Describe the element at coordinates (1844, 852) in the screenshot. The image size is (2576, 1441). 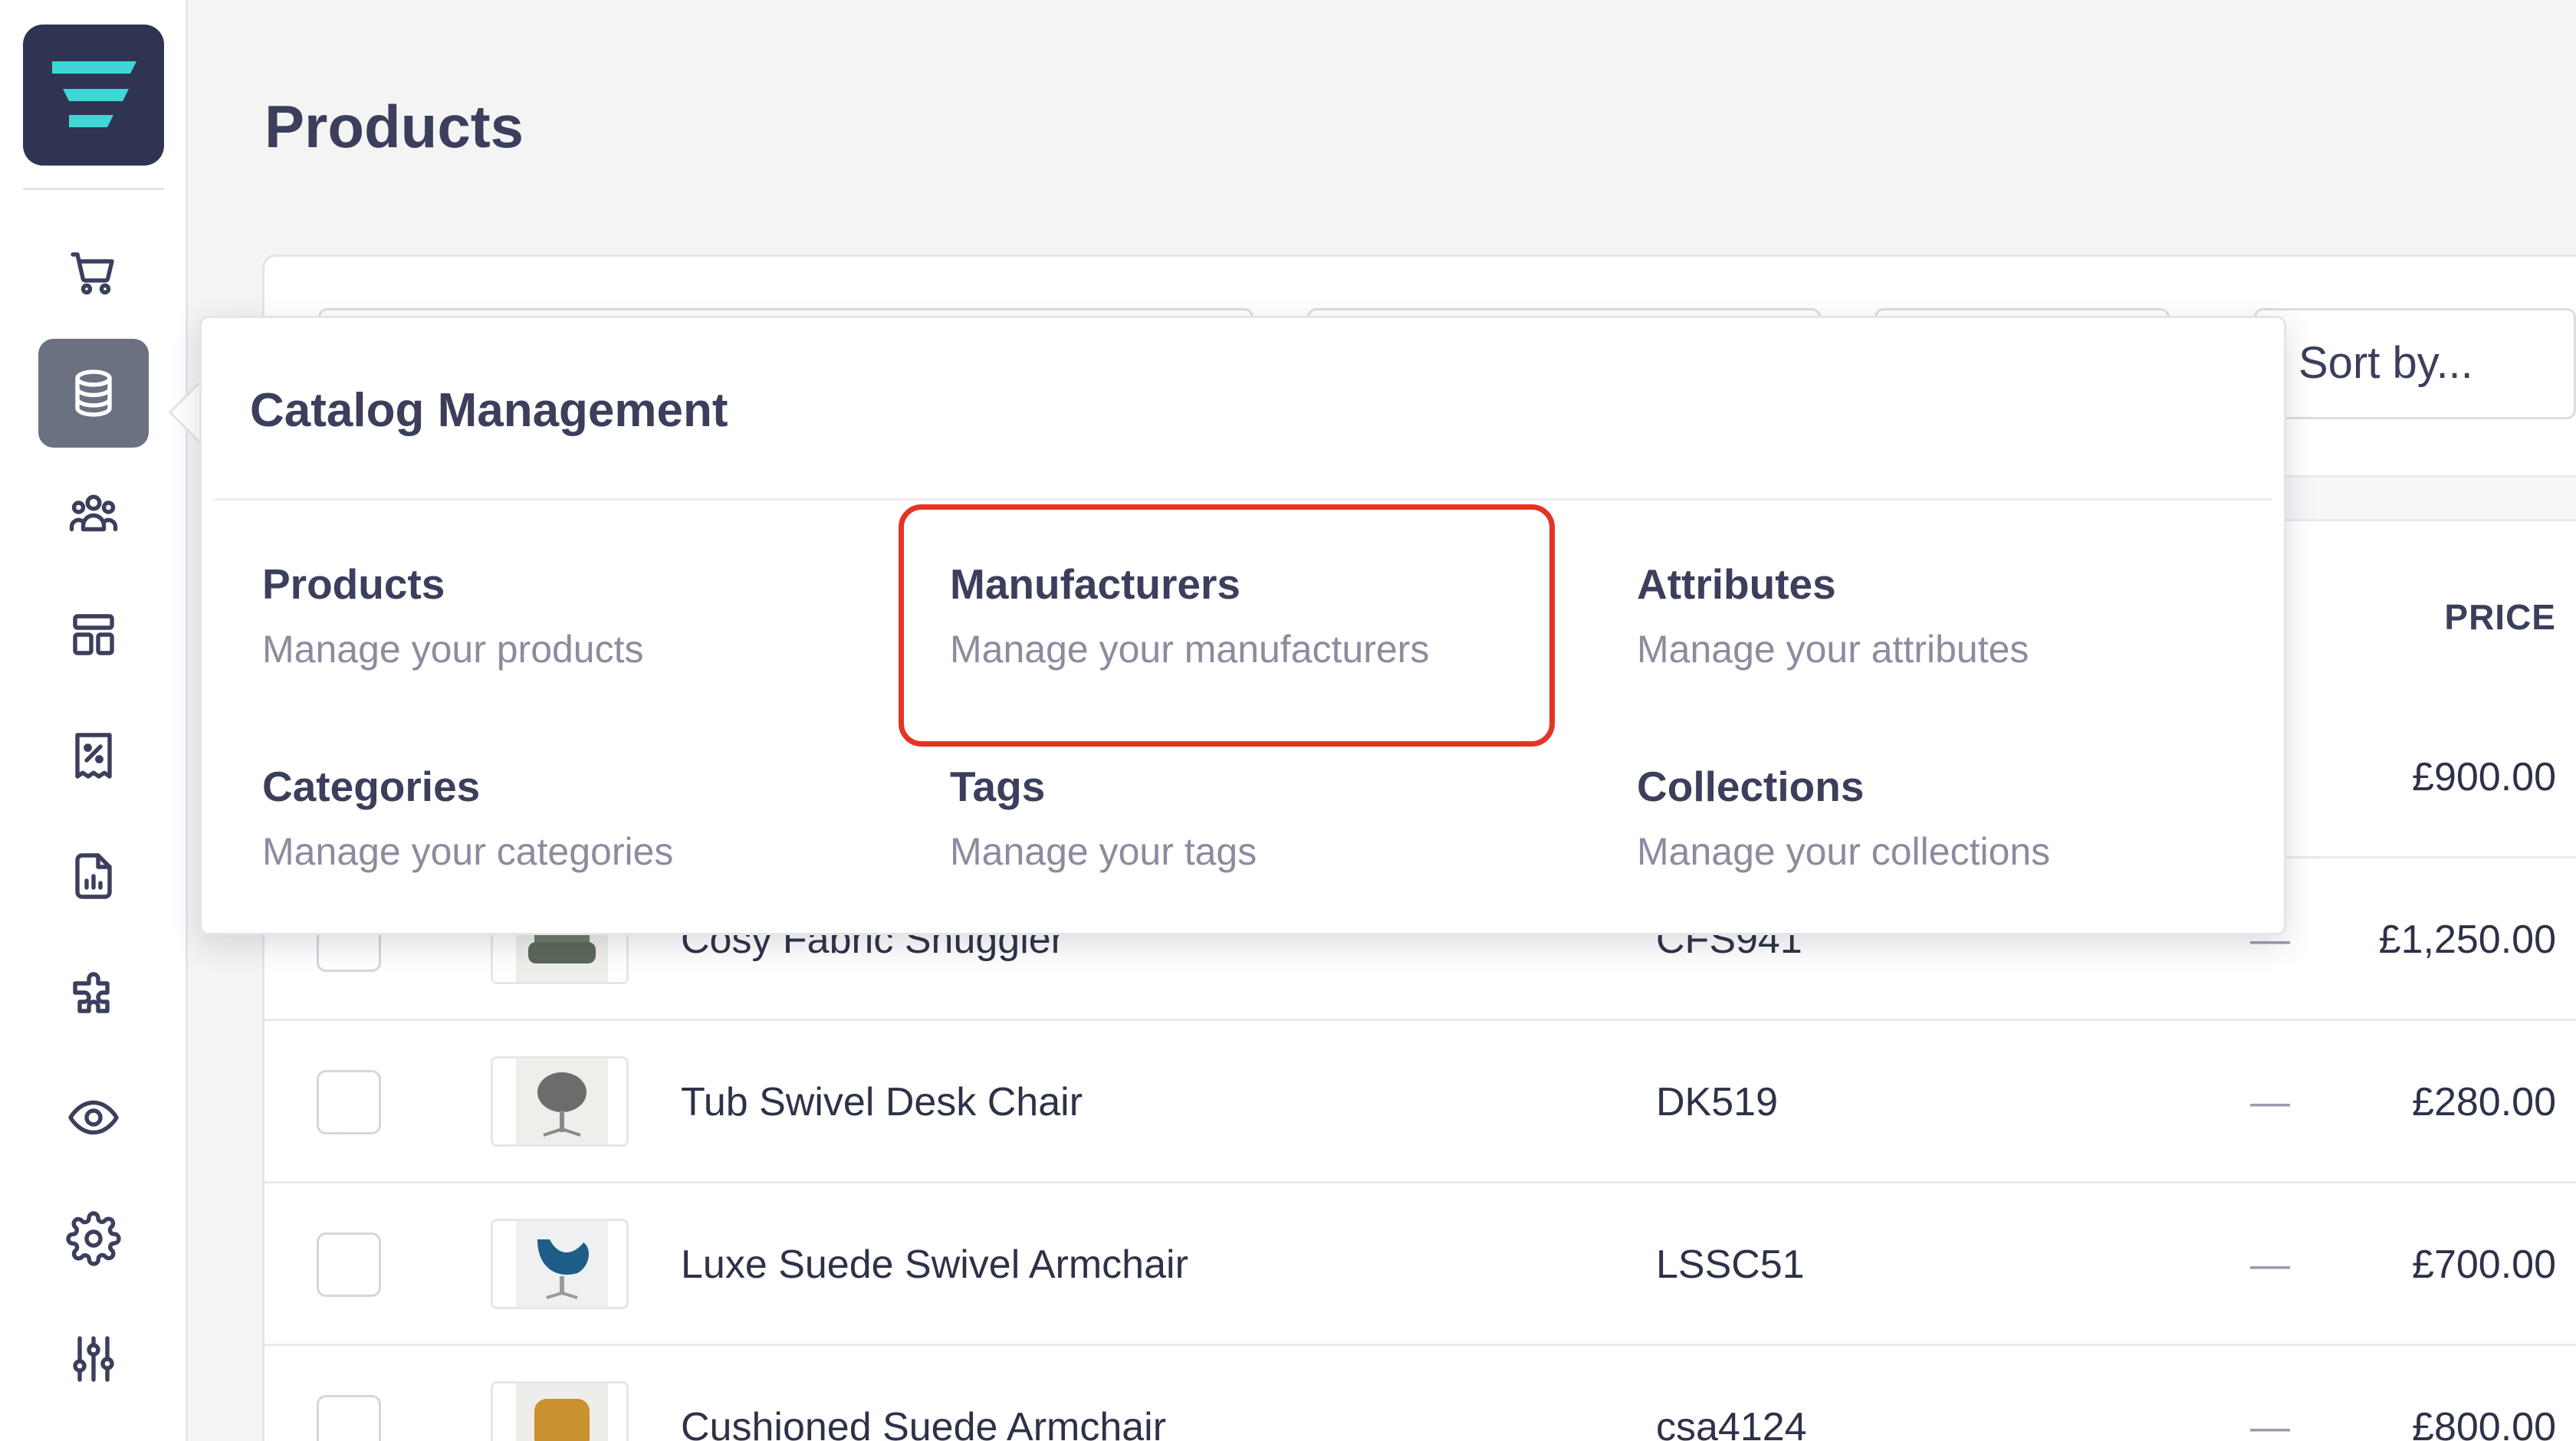
I see `menu-item-description: Manage your collections` at that location.